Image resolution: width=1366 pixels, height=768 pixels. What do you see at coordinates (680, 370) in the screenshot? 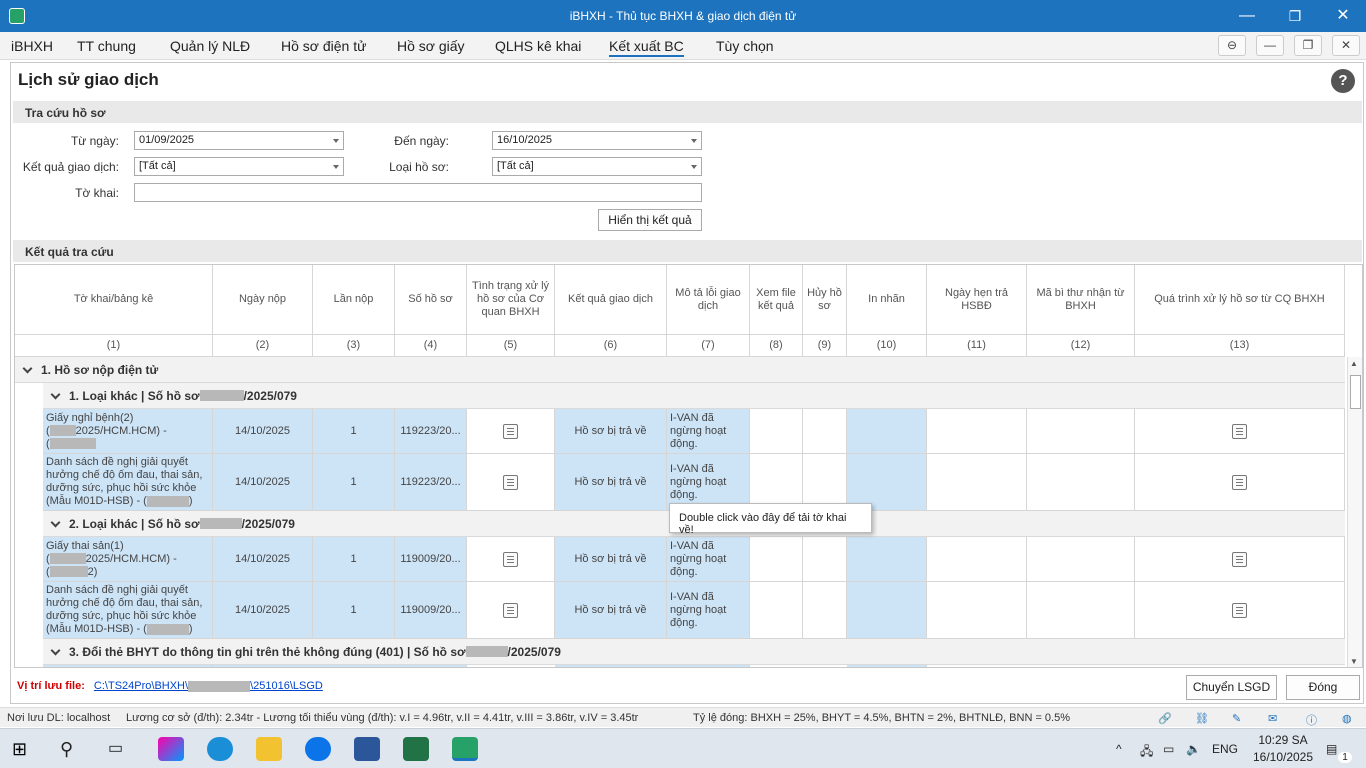
I see `top-group-row: 1. Hồ sơ nộp điện tử` at bounding box center [680, 370].